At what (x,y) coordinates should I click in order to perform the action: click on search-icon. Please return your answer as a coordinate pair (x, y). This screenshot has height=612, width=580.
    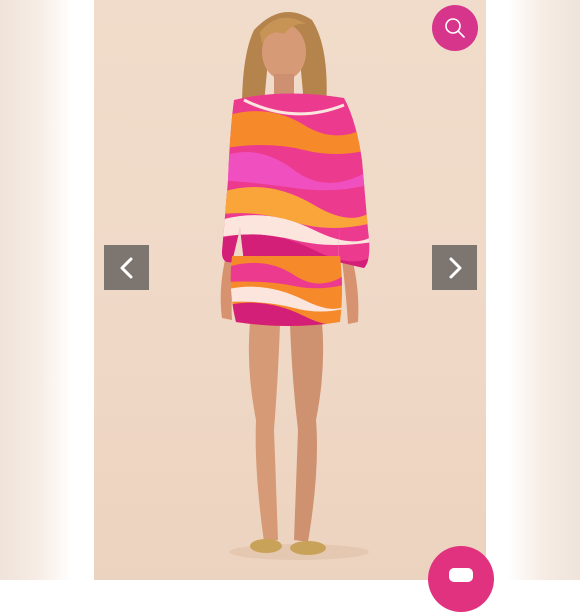
    Looking at the image, I should click on (455, 28).